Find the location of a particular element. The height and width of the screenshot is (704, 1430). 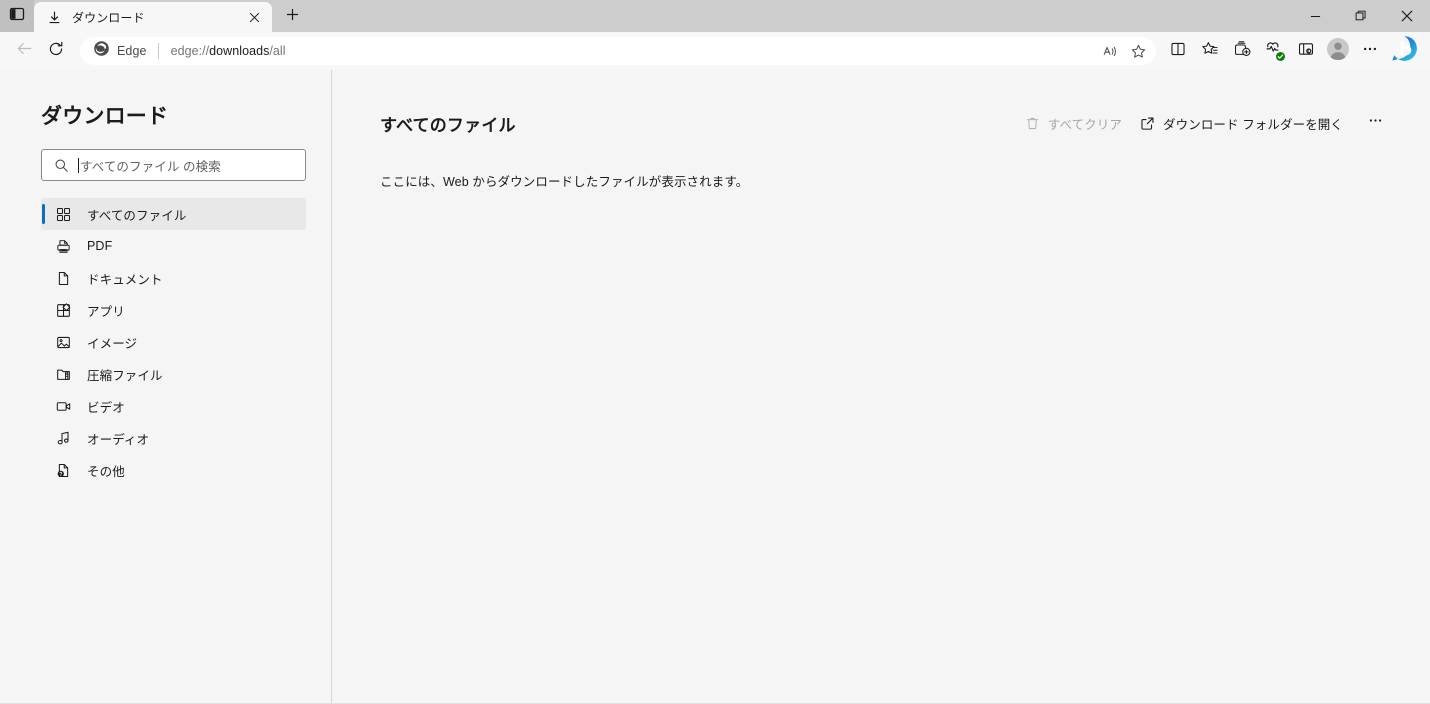

sidebar-item-all-files: すべてのファイル is located at coordinates (173, 214).